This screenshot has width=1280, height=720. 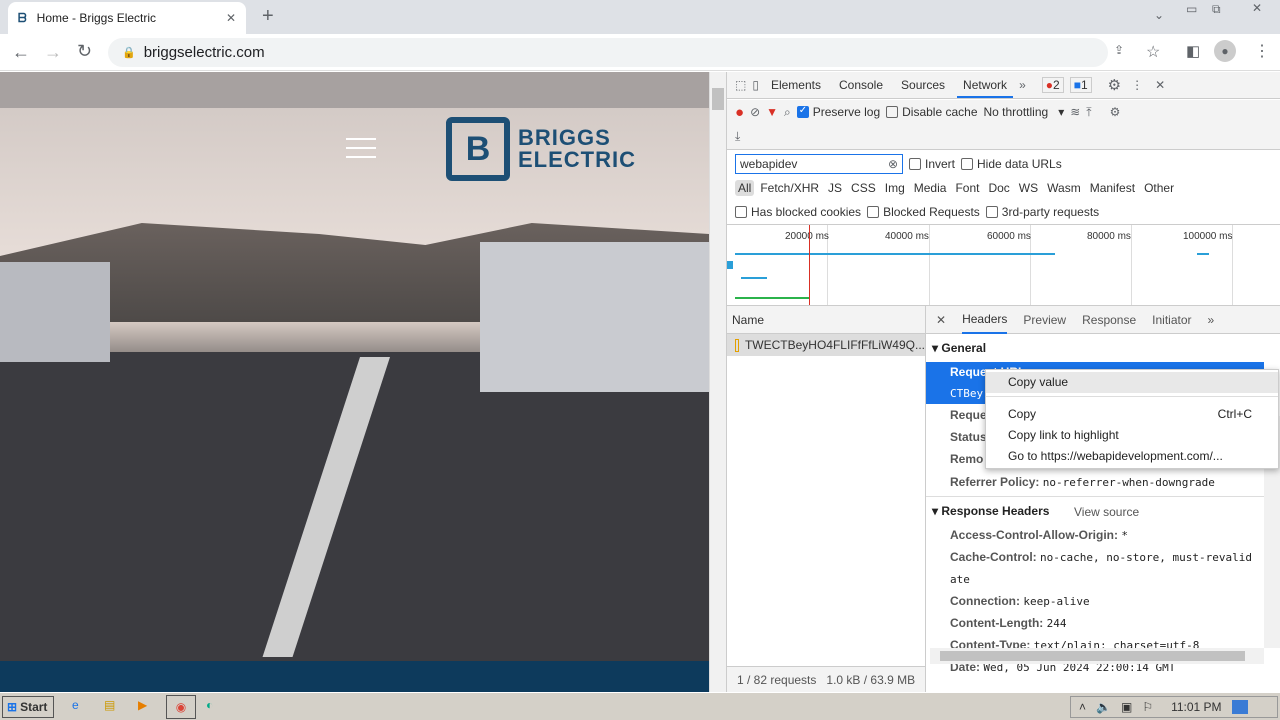 I want to click on type-filter-img: Img, so click(x=895, y=188).